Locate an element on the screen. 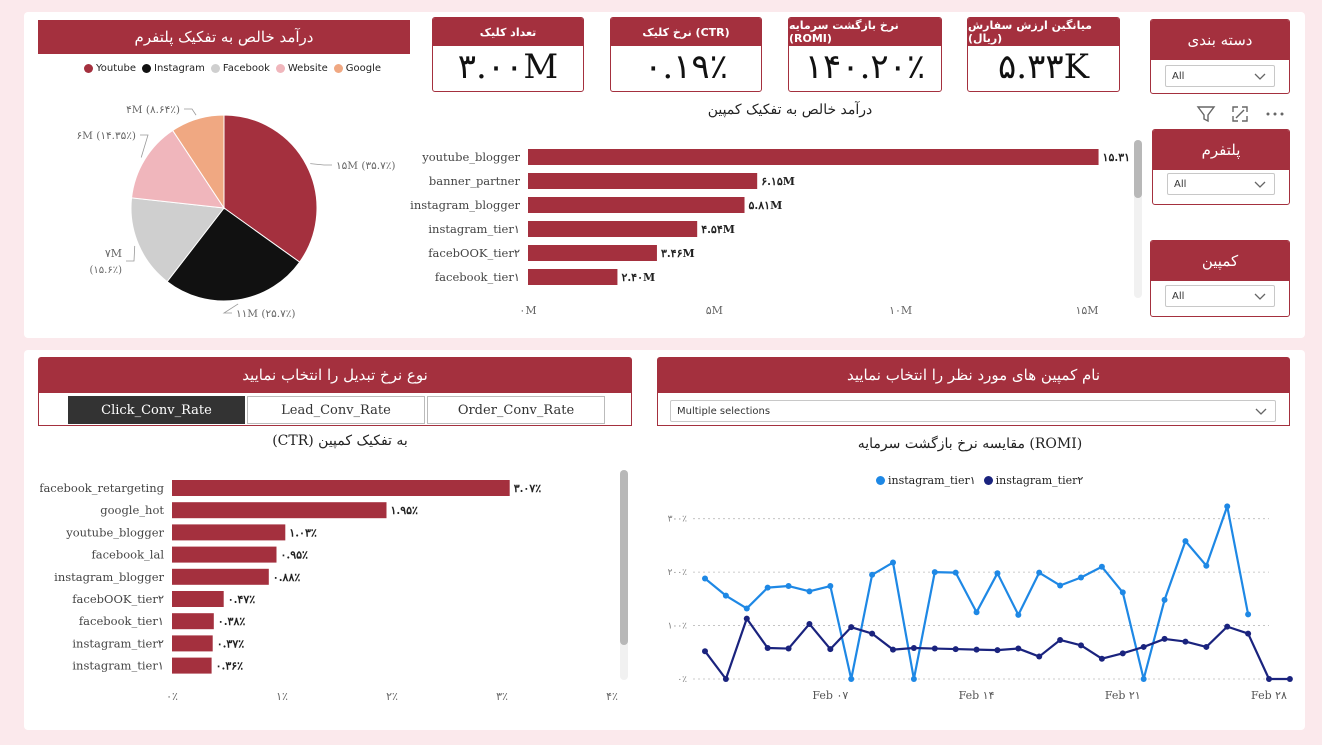  bar-data-label: ۰.۳۷٪ is located at coordinates (231, 643).